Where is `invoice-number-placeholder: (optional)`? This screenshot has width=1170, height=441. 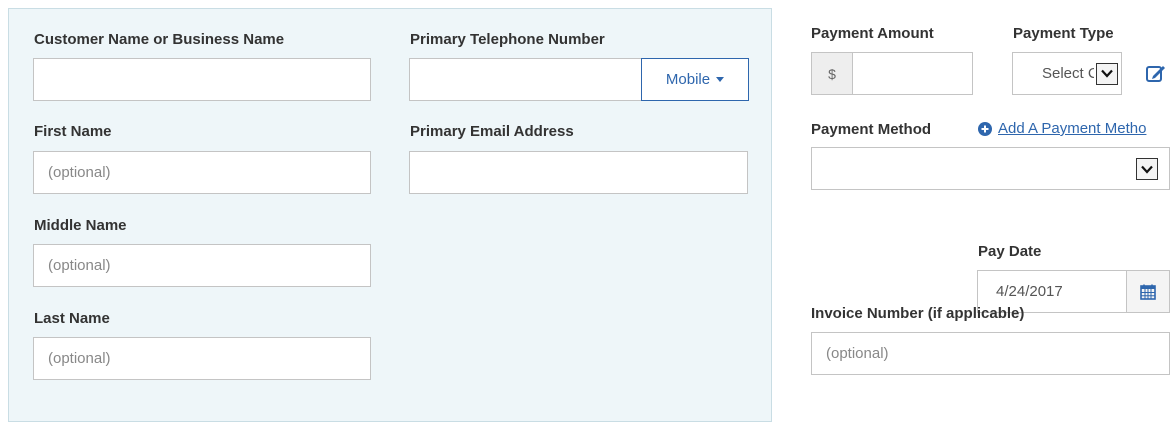 invoice-number-placeholder: (optional) is located at coordinates (857, 353).